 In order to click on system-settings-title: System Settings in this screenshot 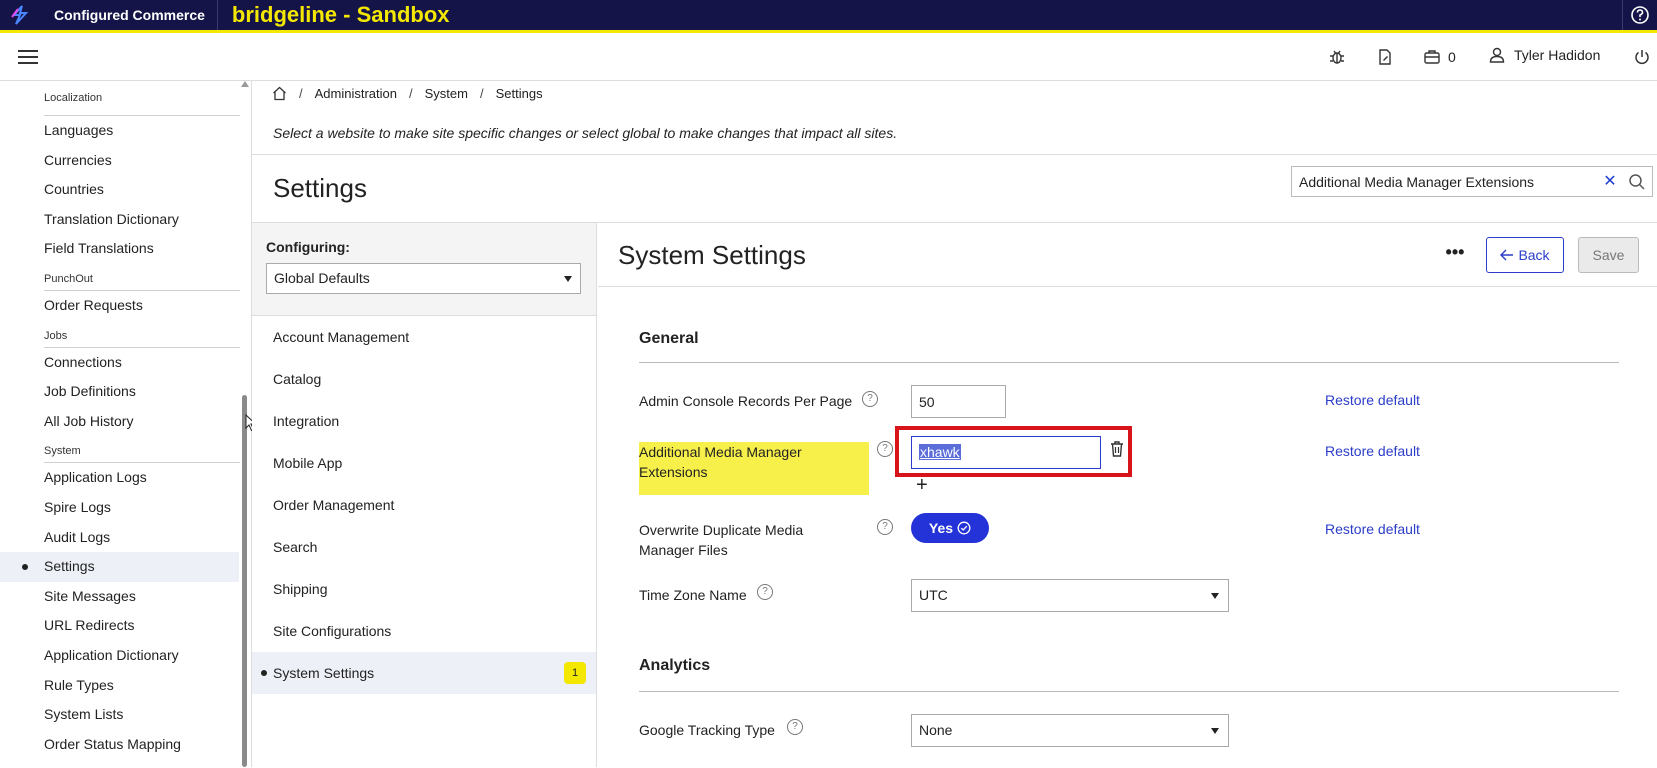, I will do `click(712, 255)`.